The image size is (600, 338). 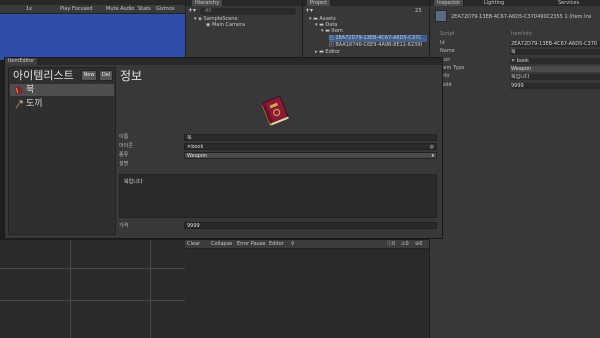 I want to click on info-text: 북입니다, so click(x=133, y=182).